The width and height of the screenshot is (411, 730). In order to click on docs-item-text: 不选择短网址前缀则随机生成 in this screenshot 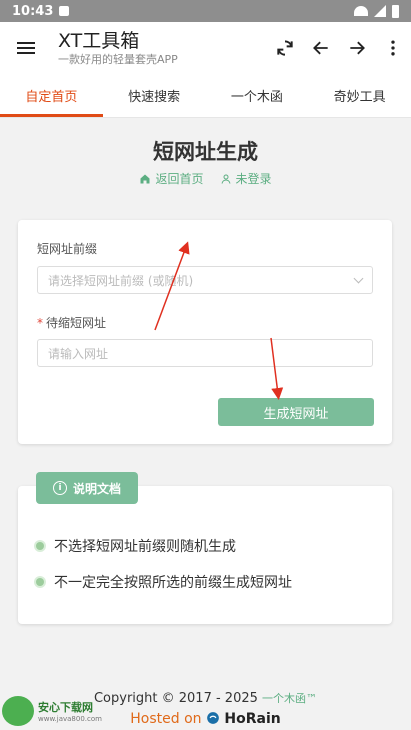, I will do `click(145, 547)`.